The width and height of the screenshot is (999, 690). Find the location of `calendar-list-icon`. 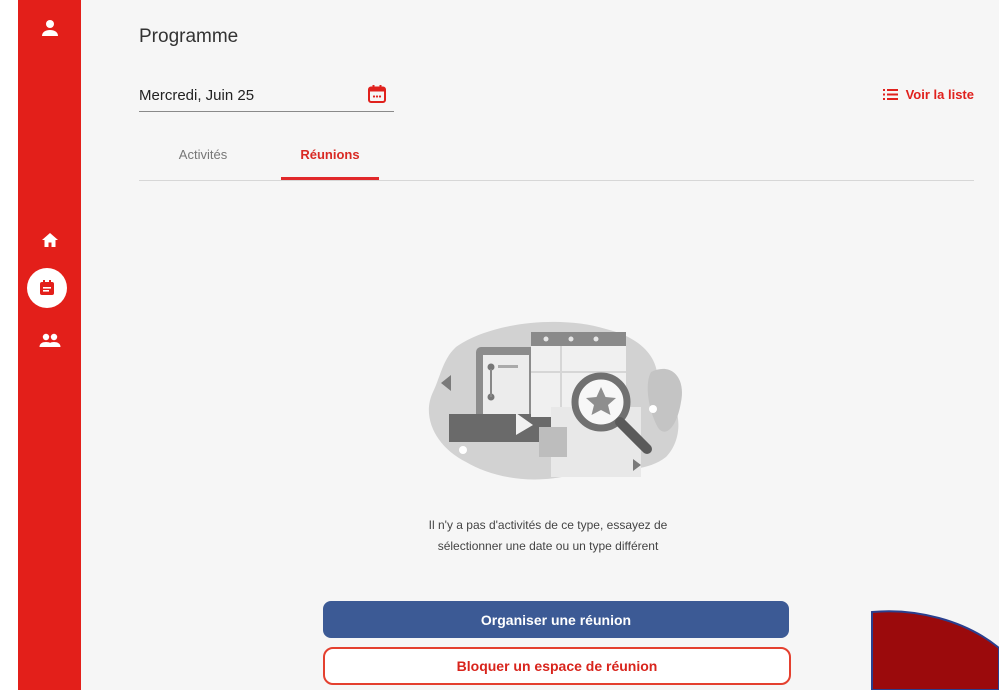

calendar-list-icon is located at coordinates (47, 287).